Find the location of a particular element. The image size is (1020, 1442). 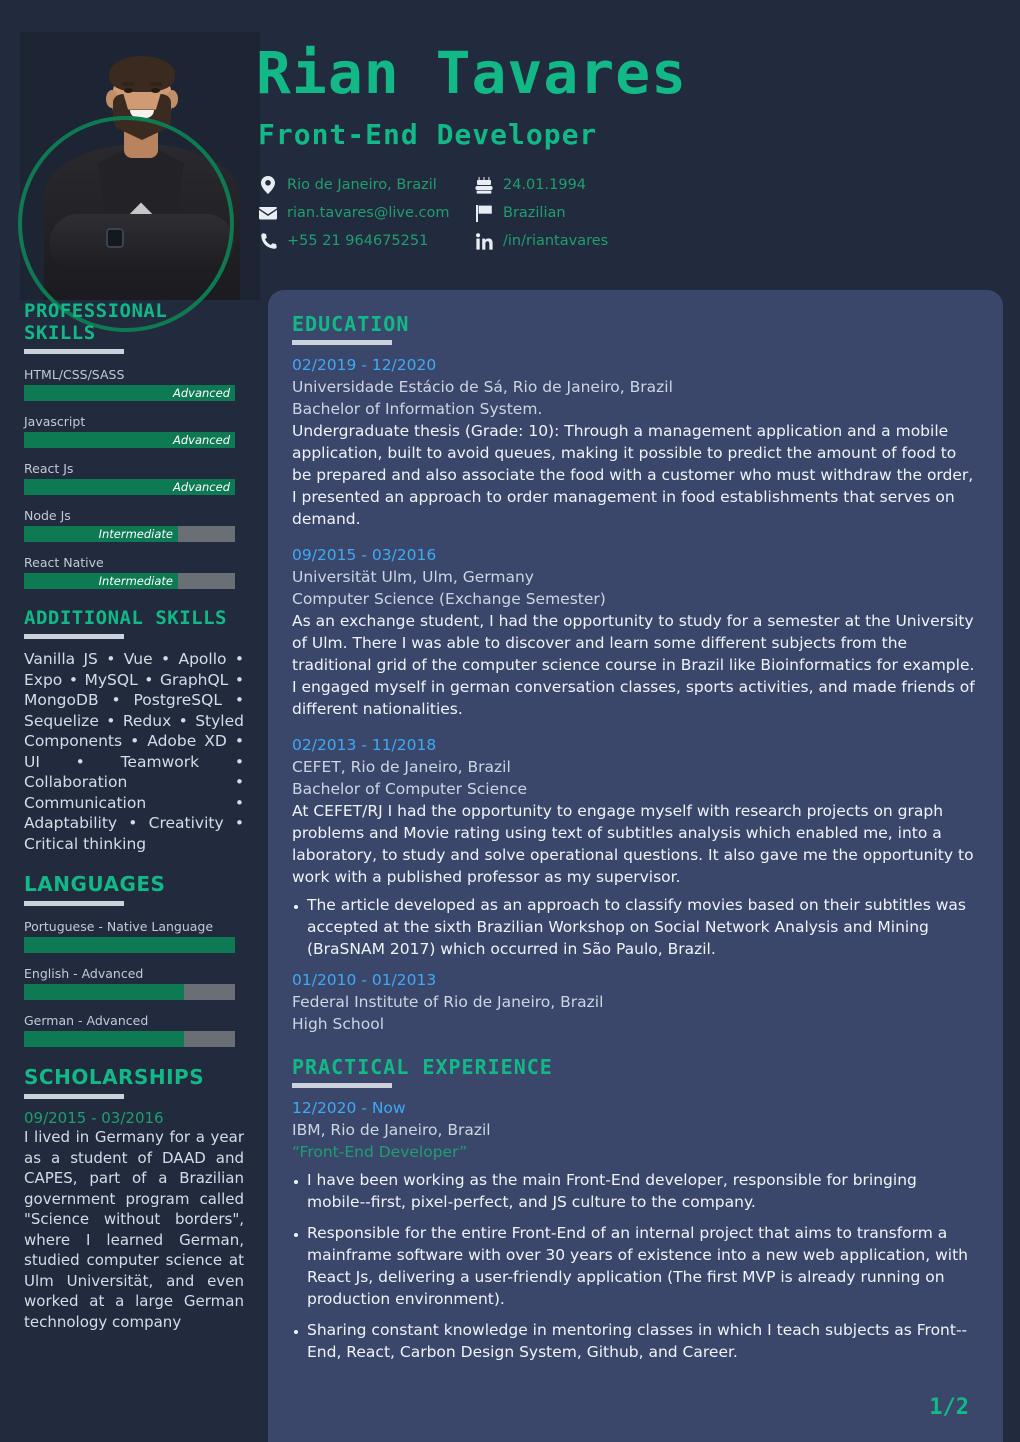

entry-degree: Bachelor of Information System. is located at coordinates (417, 409).